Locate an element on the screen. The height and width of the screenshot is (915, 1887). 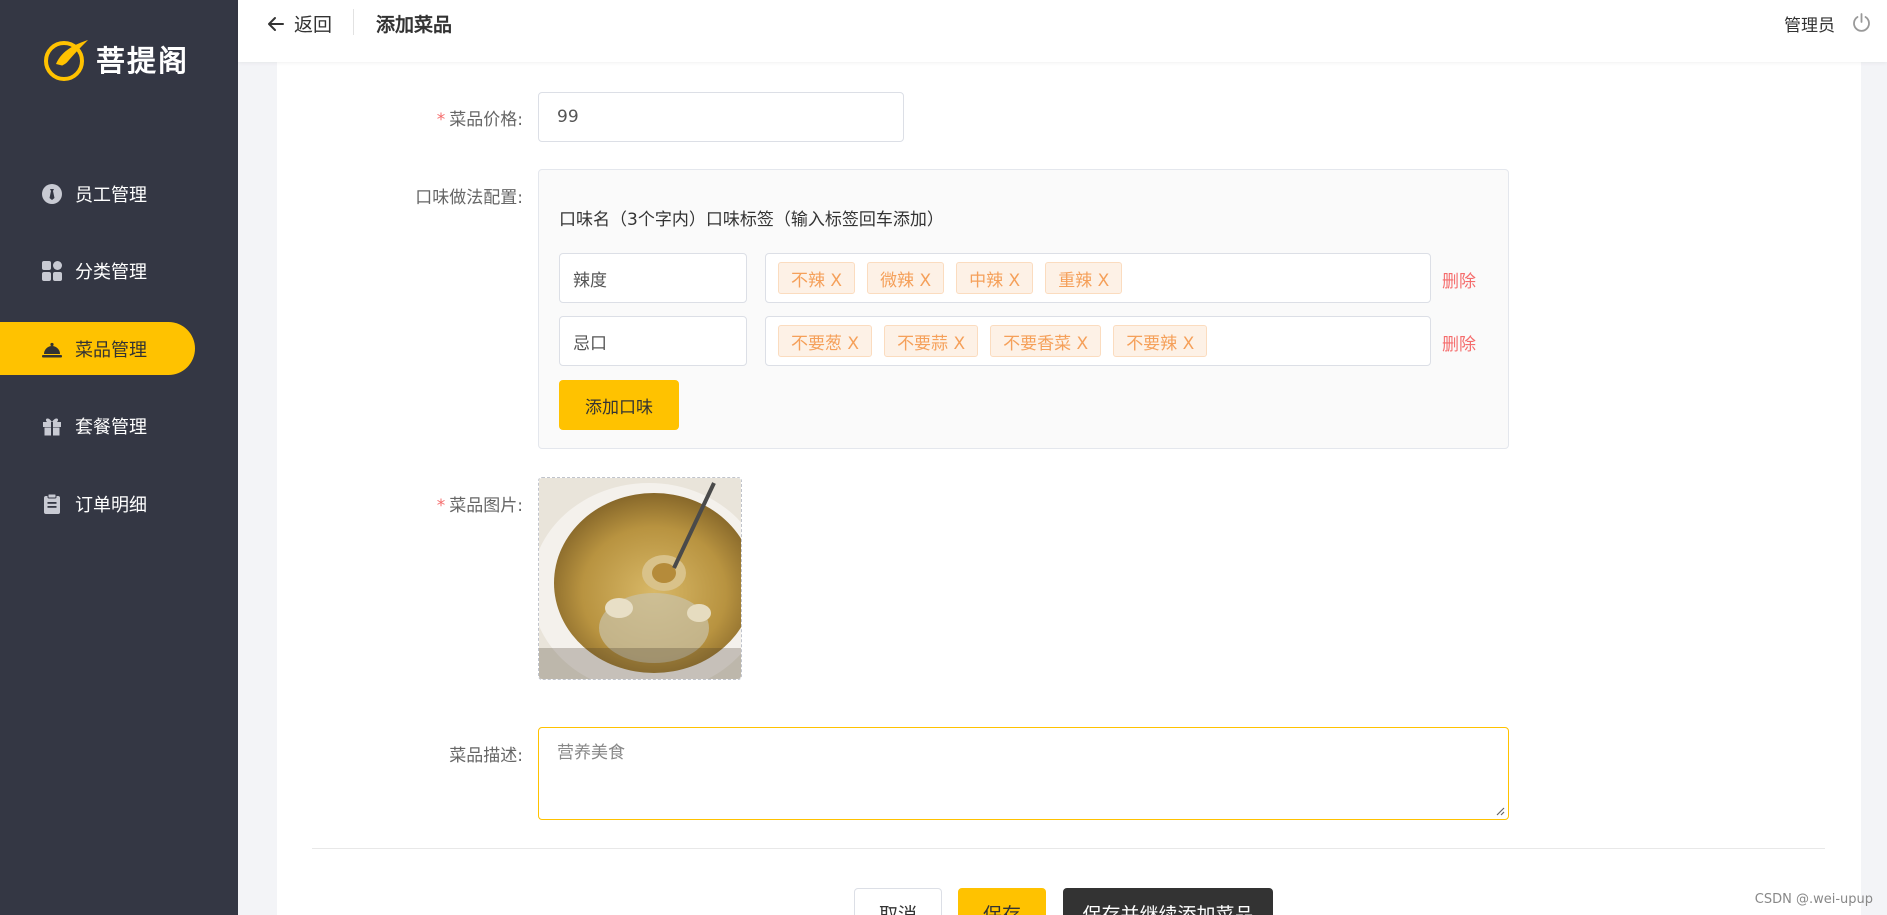
dish-image-upload is located at coordinates (640, 578).